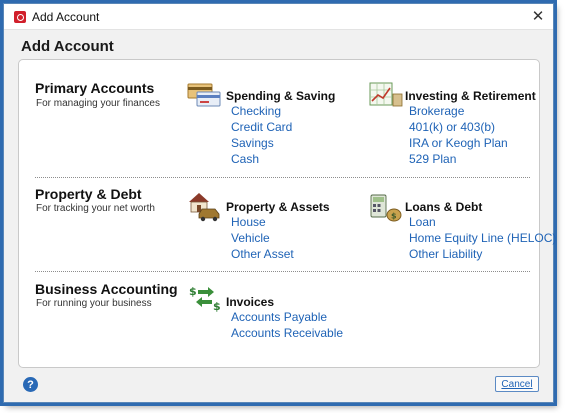 The image size is (567, 413). I want to click on group-title-spending: Spending & Saving, so click(281, 96).